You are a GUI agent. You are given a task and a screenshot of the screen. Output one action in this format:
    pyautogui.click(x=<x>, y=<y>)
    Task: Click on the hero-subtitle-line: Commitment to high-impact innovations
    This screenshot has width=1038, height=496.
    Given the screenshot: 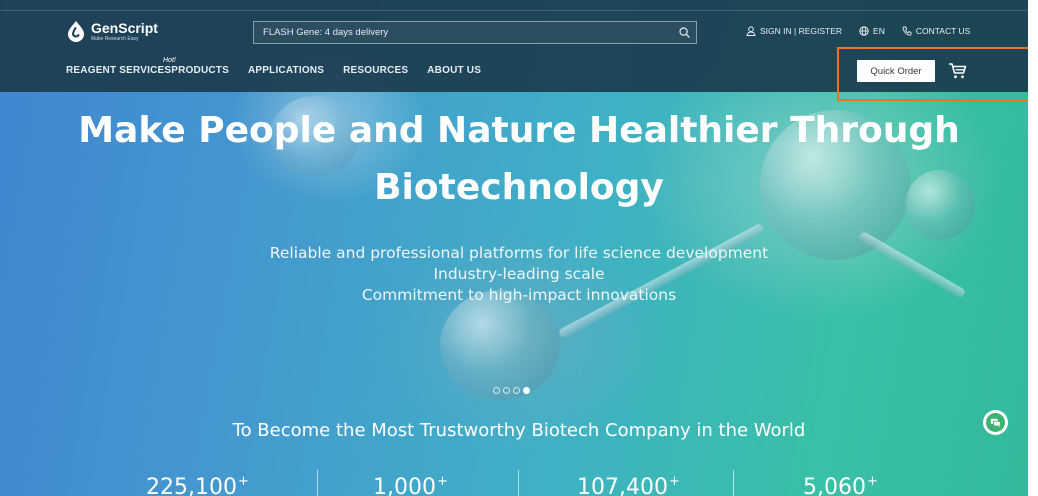 What is the action you would take?
    pyautogui.click(x=519, y=295)
    